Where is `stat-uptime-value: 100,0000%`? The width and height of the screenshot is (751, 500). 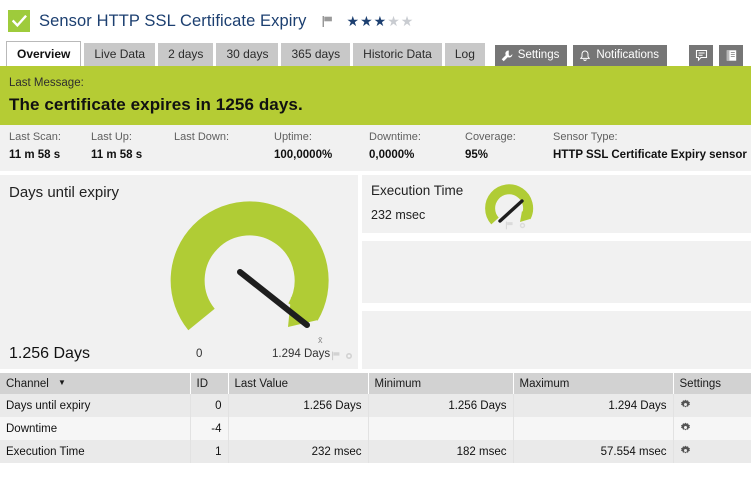
stat-uptime-value: 100,0000% is located at coordinates (303, 155).